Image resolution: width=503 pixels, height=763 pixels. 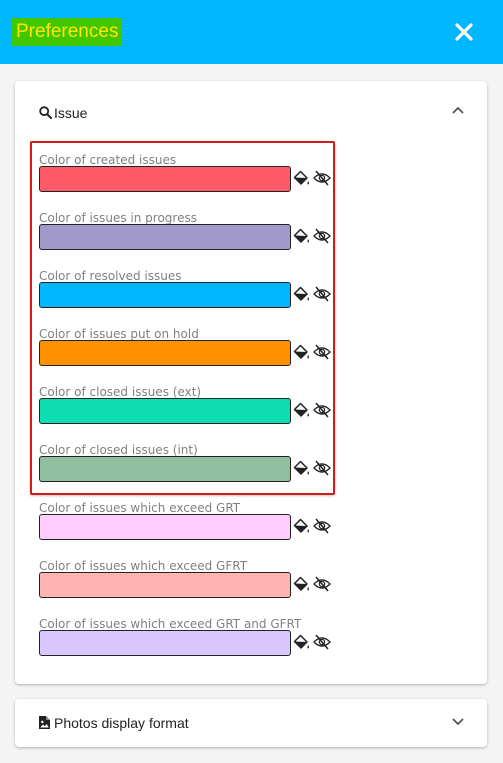 I want to click on close-button, so click(x=464, y=32).